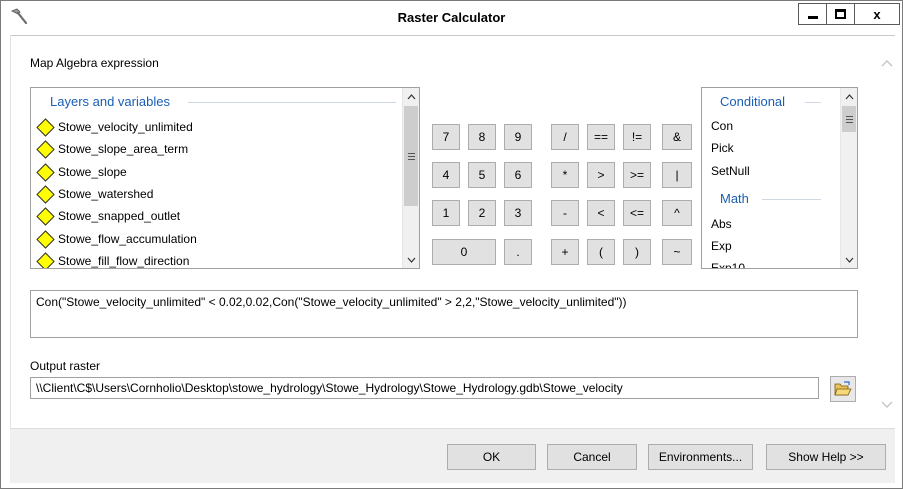 This screenshot has width=903, height=489. I want to click on close-button: x, so click(877, 14).